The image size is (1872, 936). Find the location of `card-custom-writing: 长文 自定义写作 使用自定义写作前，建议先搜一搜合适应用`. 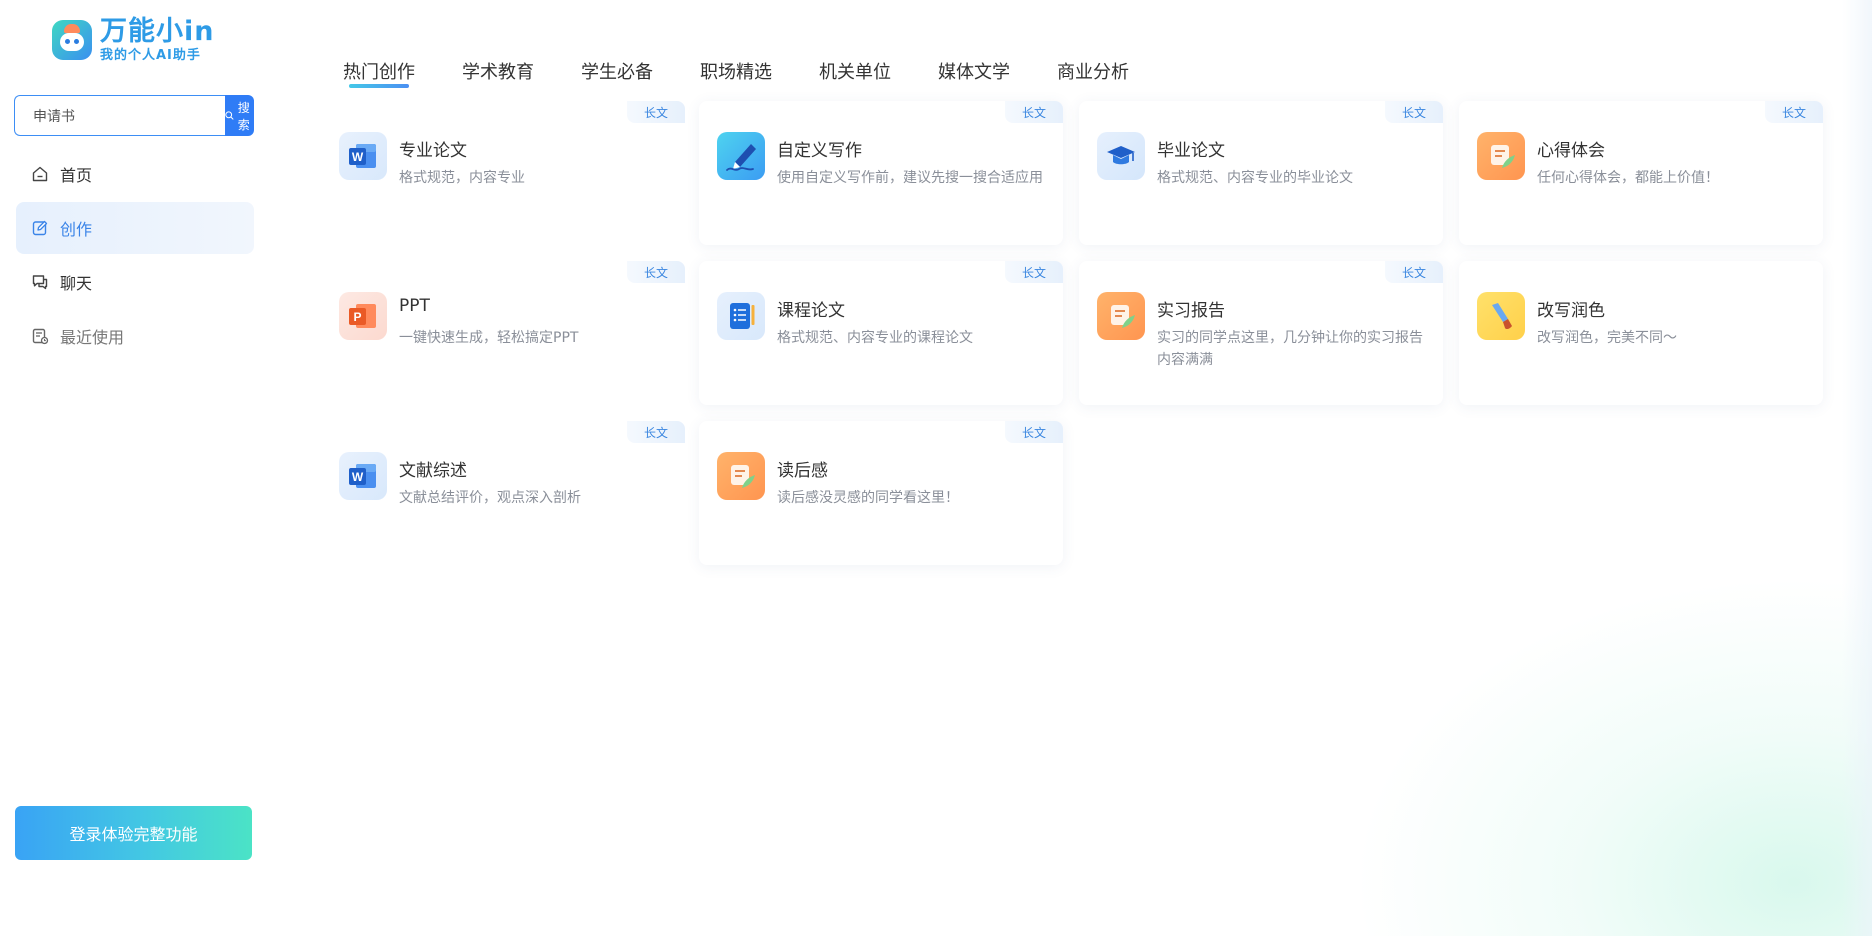

card-custom-writing: 长文 自定义写作 使用自定义写作前，建议先搜一搜合适应用 is located at coordinates (881, 173).